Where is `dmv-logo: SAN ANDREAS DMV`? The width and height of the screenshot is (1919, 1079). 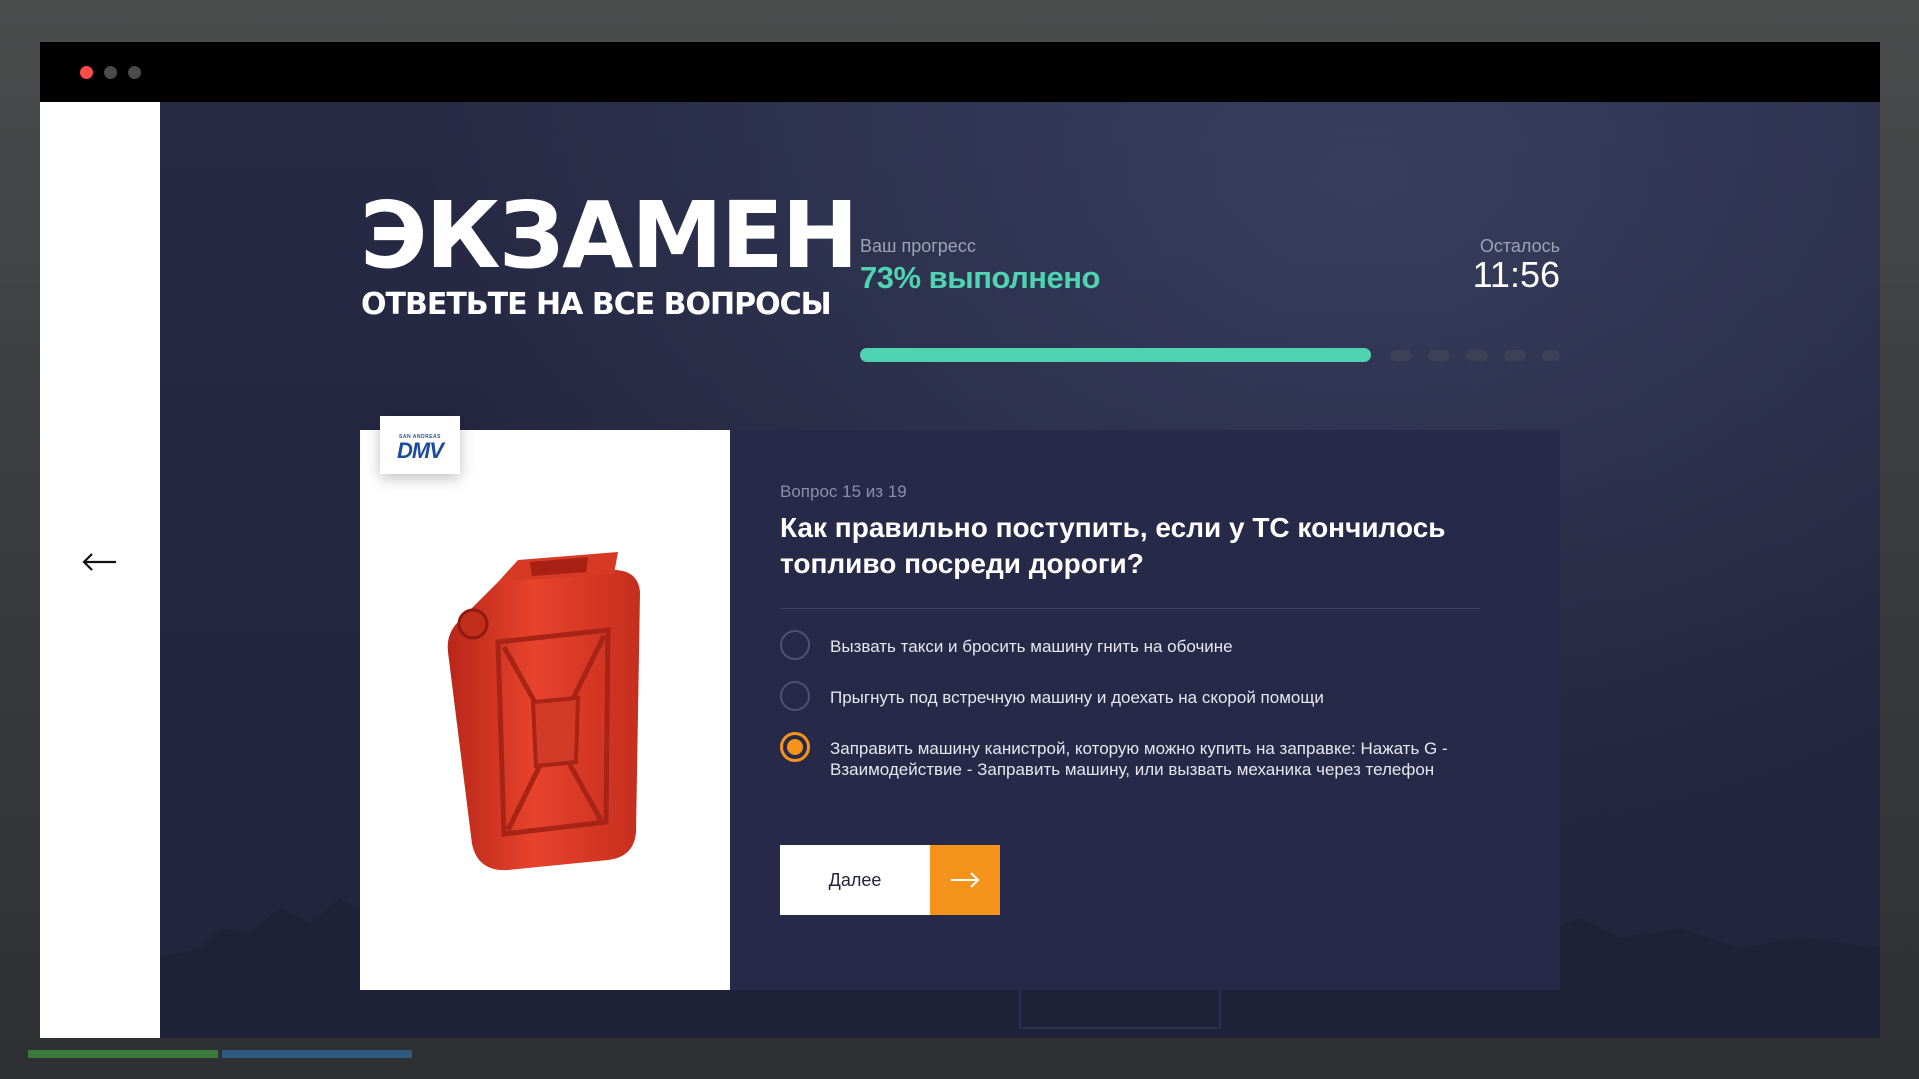 dmv-logo: SAN ANDREAS DMV is located at coordinates (420, 445).